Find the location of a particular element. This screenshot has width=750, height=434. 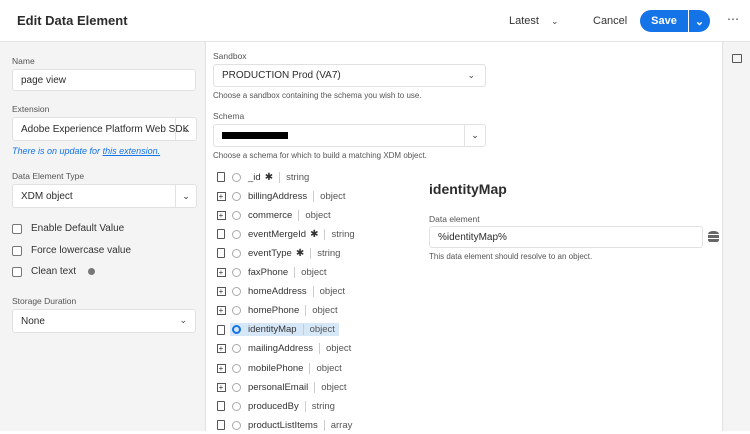

info-icon is located at coordinates (92, 271).